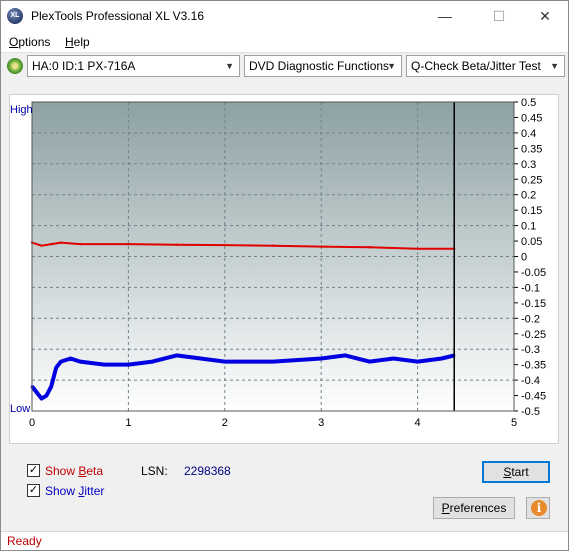 This screenshot has width=569, height=551. I want to click on title-bar: XL PlexTools Professional XL V3.16 — ☐ ✕, so click(284, 16).